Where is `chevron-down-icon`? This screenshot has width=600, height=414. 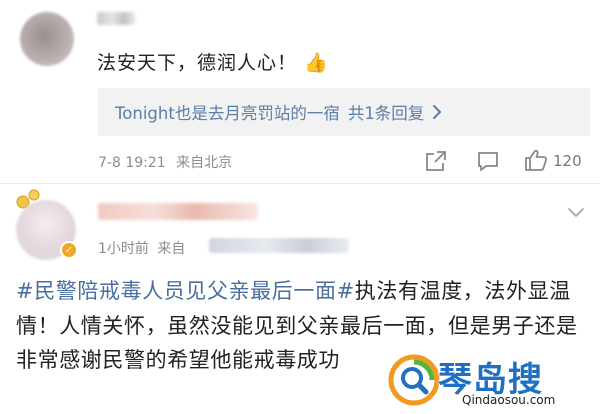 chevron-down-icon is located at coordinates (576, 211).